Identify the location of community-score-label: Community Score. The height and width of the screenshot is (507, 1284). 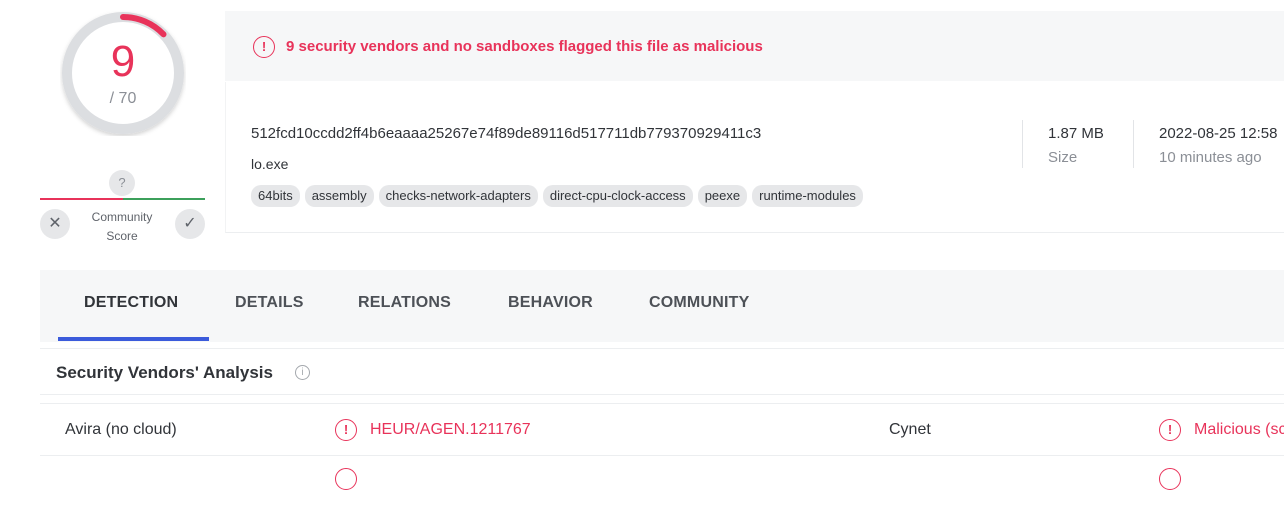
(122, 227).